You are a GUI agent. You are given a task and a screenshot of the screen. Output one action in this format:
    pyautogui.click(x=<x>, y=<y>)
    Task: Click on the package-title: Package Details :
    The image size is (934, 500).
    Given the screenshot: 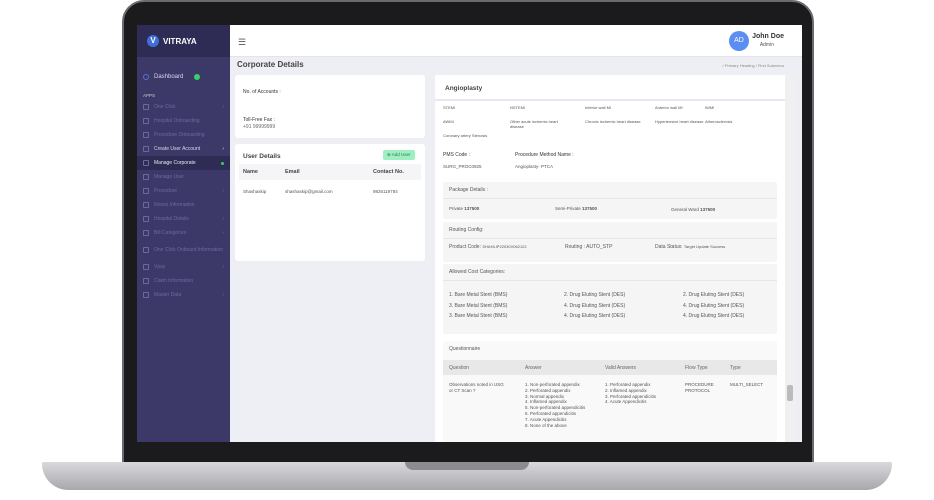 What is the action you would take?
    pyautogui.click(x=610, y=190)
    